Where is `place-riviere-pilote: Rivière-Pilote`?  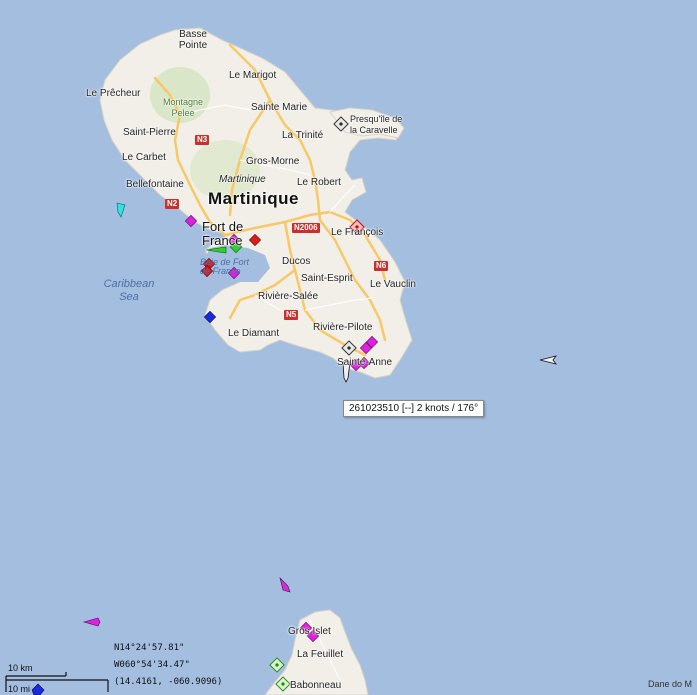 place-riviere-pilote: Rivière-Pilote is located at coordinates (343, 327).